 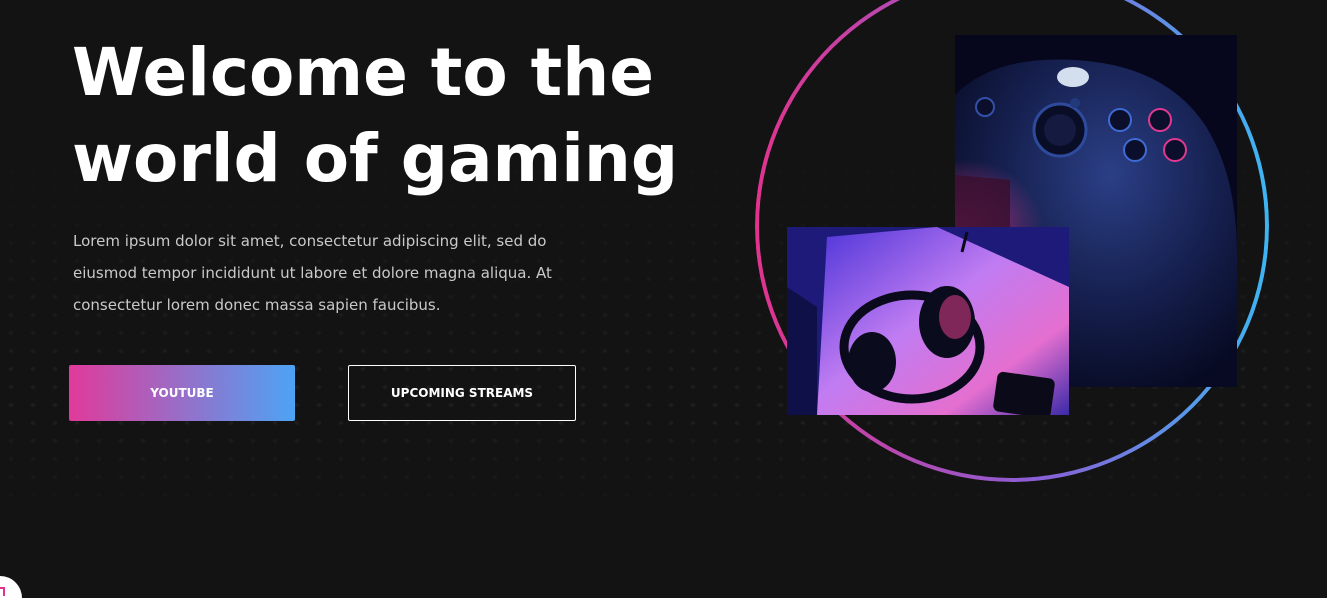 I want to click on gaming-headset-illustration, so click(x=928, y=321).